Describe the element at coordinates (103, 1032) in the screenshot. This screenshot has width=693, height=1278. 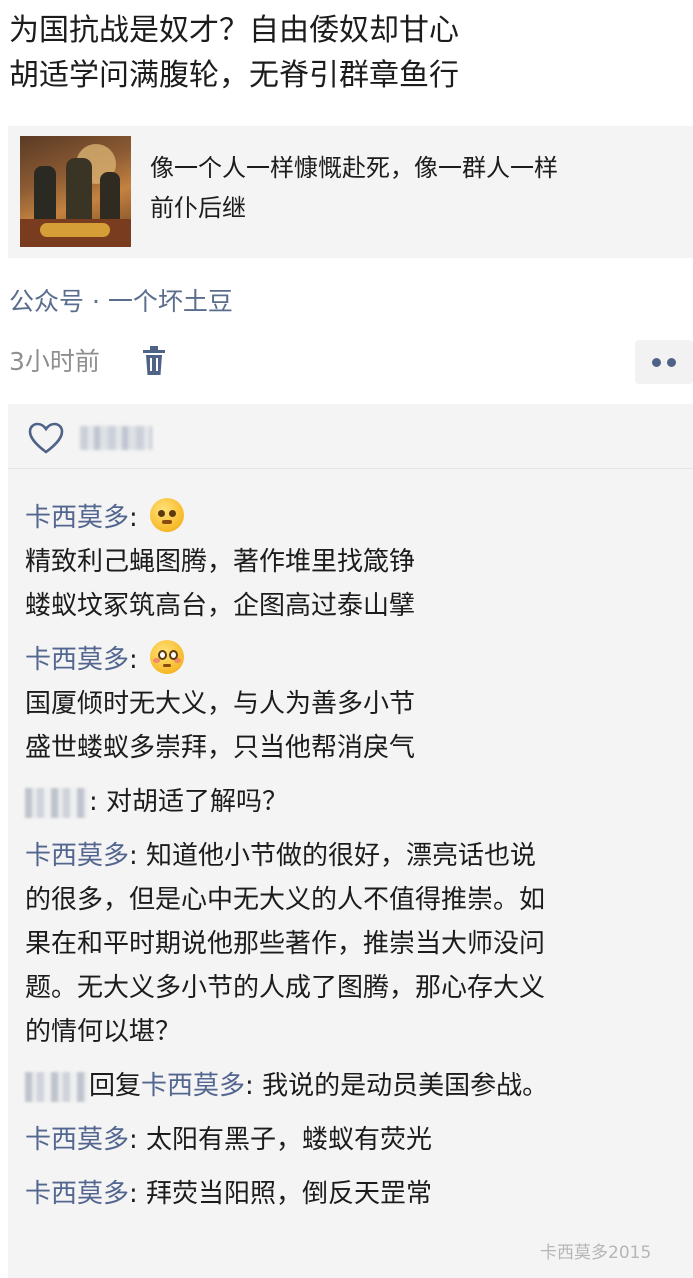
I see `comment-text: 的情何以堪？` at that location.